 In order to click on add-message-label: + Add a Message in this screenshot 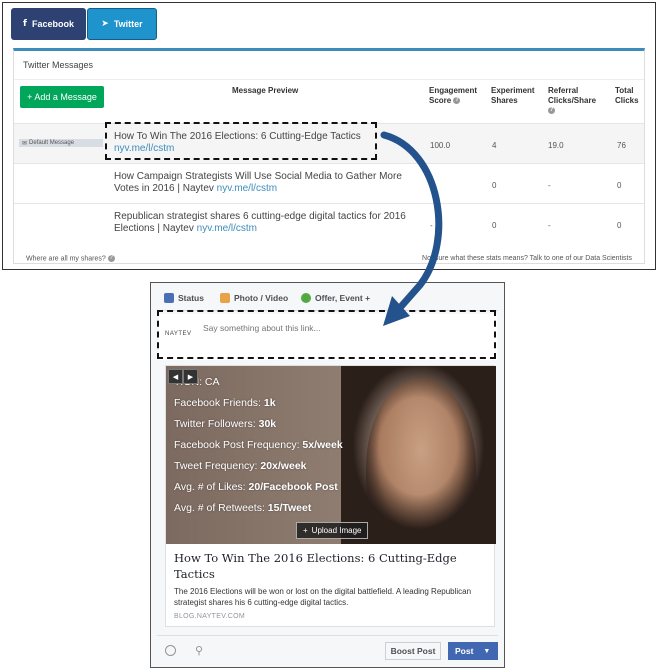, I will do `click(62, 97)`.